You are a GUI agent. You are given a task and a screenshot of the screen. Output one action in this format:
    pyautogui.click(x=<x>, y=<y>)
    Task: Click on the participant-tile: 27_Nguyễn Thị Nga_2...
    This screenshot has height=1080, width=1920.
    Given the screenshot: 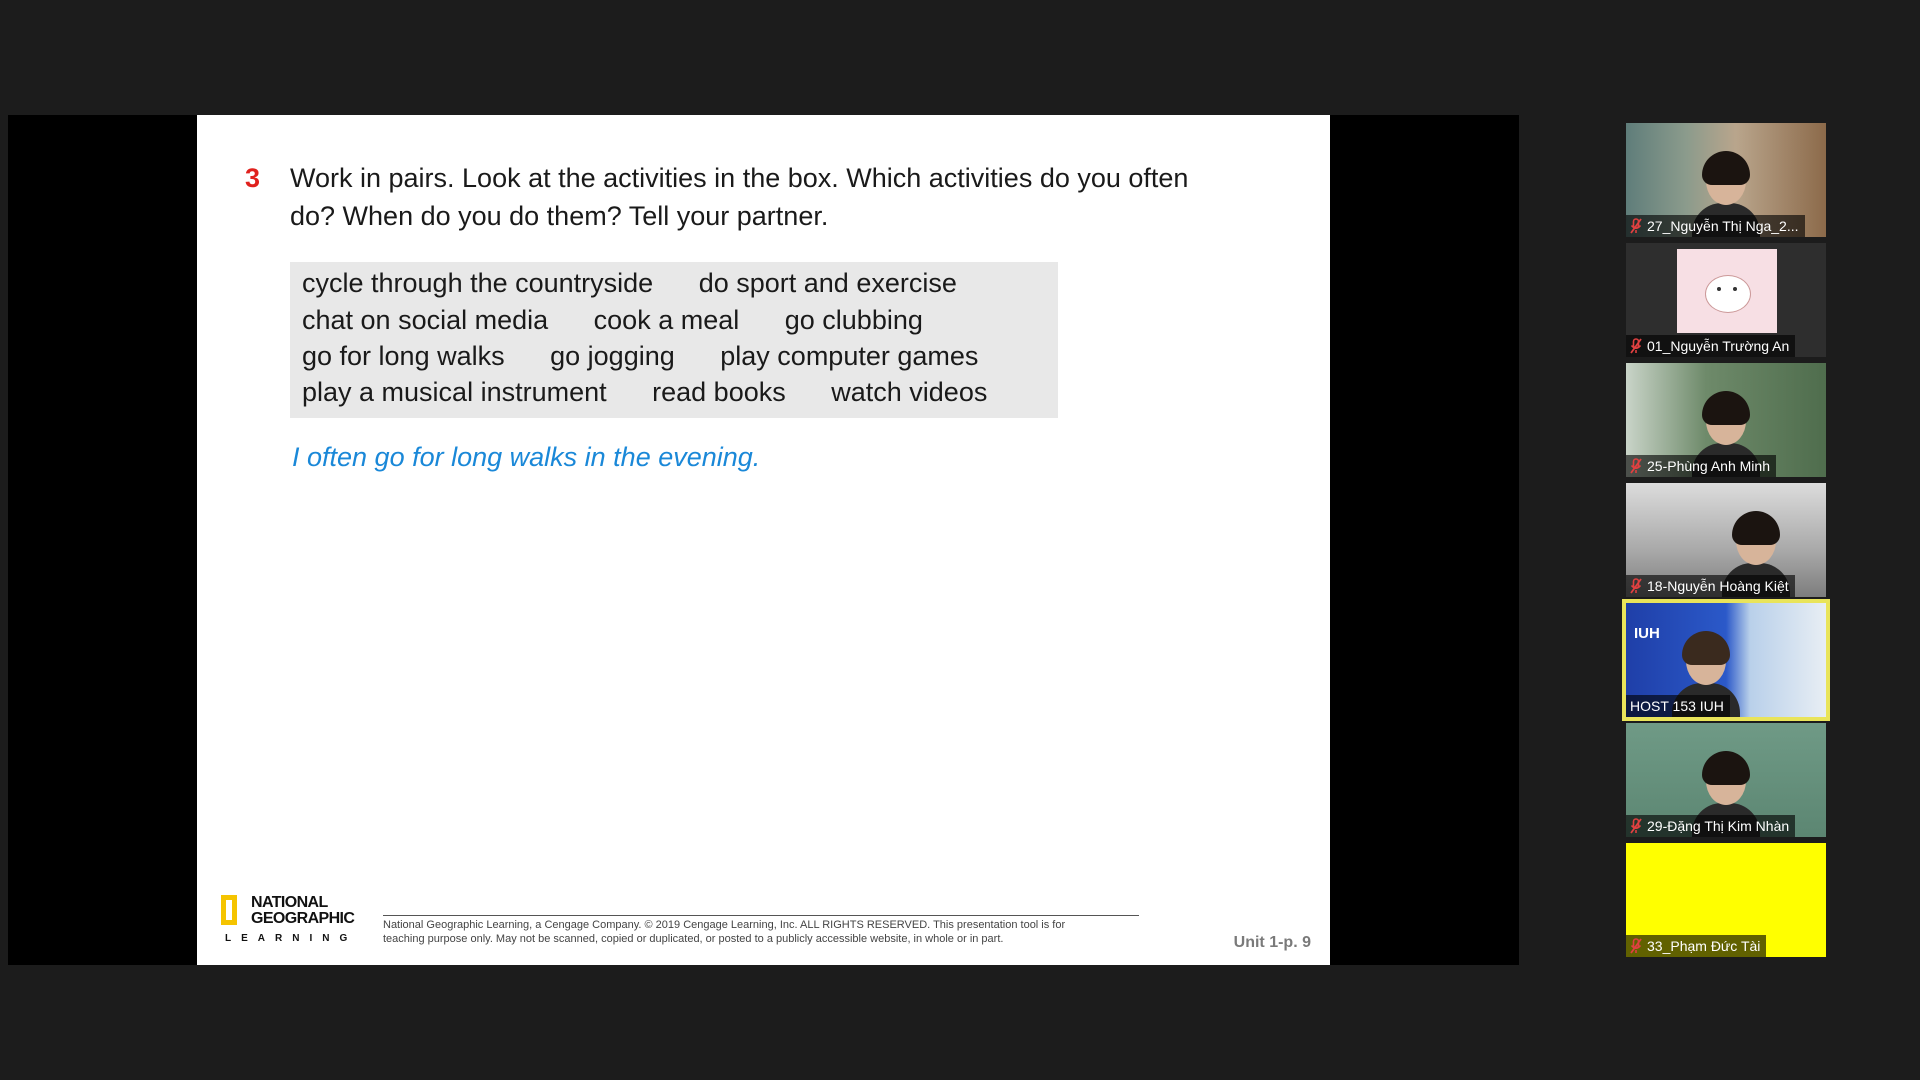 What is the action you would take?
    pyautogui.click(x=1726, y=180)
    